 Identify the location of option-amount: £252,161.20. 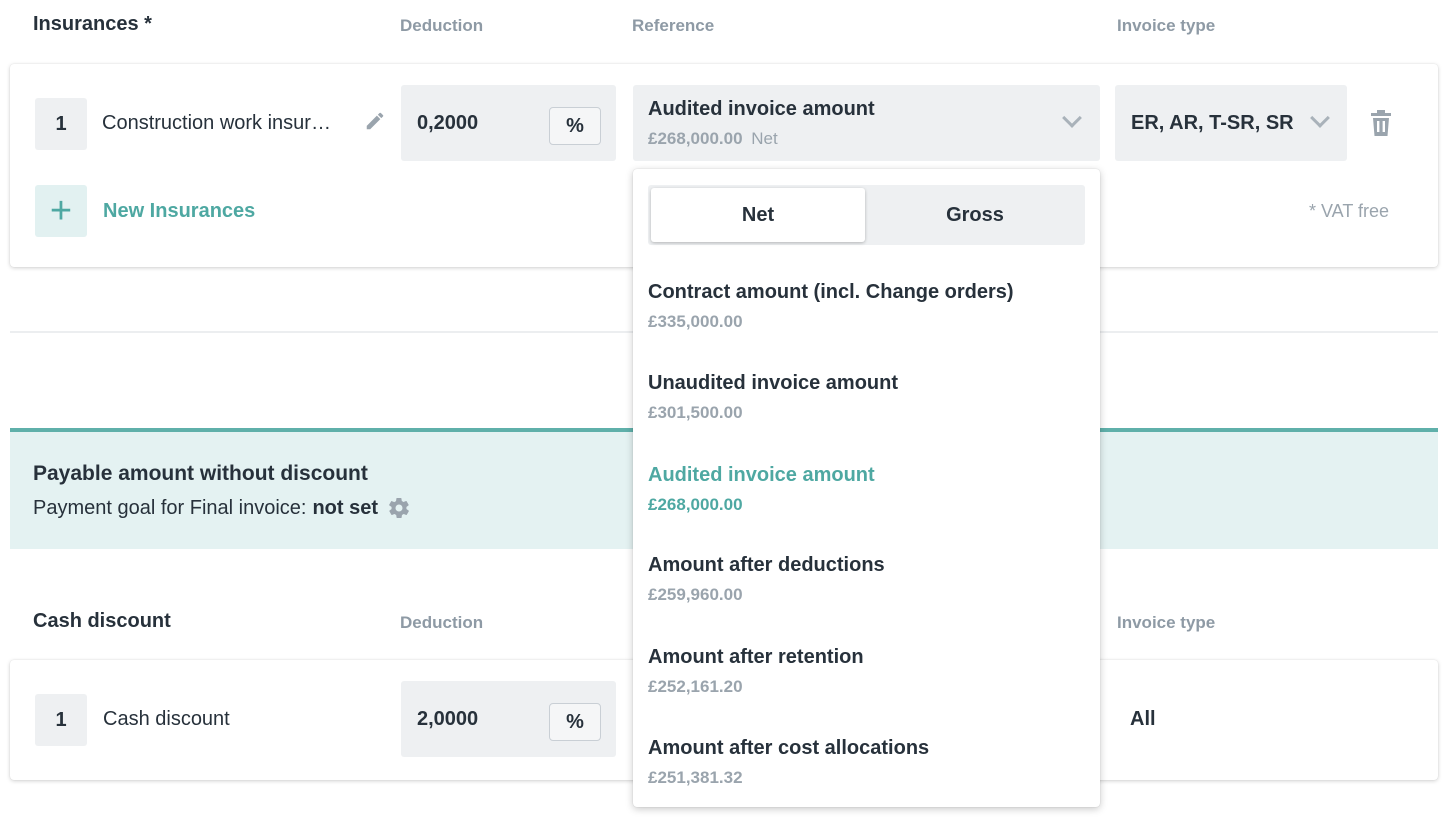
(695, 686).